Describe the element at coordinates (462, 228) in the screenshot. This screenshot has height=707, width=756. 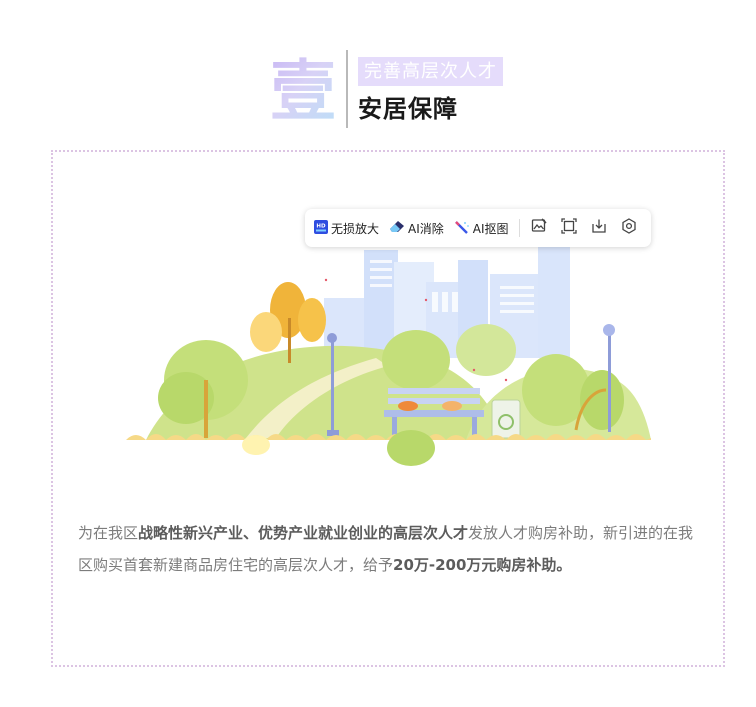
I see `magic-wand-icon` at that location.